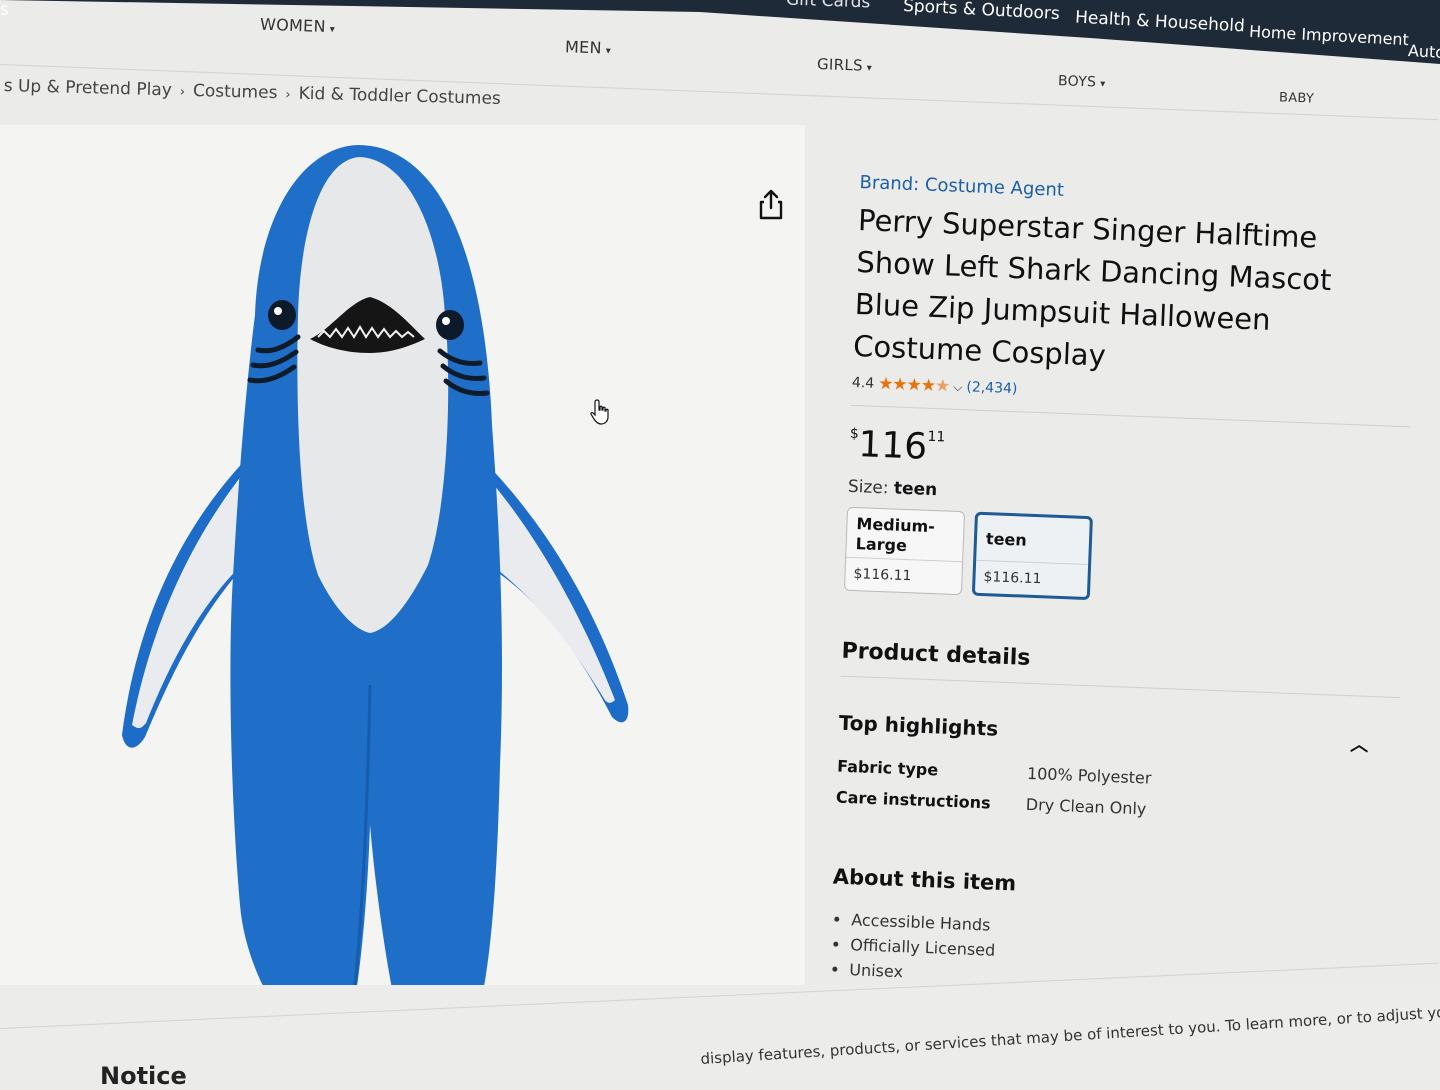  I want to click on detail-key: Fabric type, so click(887, 768).